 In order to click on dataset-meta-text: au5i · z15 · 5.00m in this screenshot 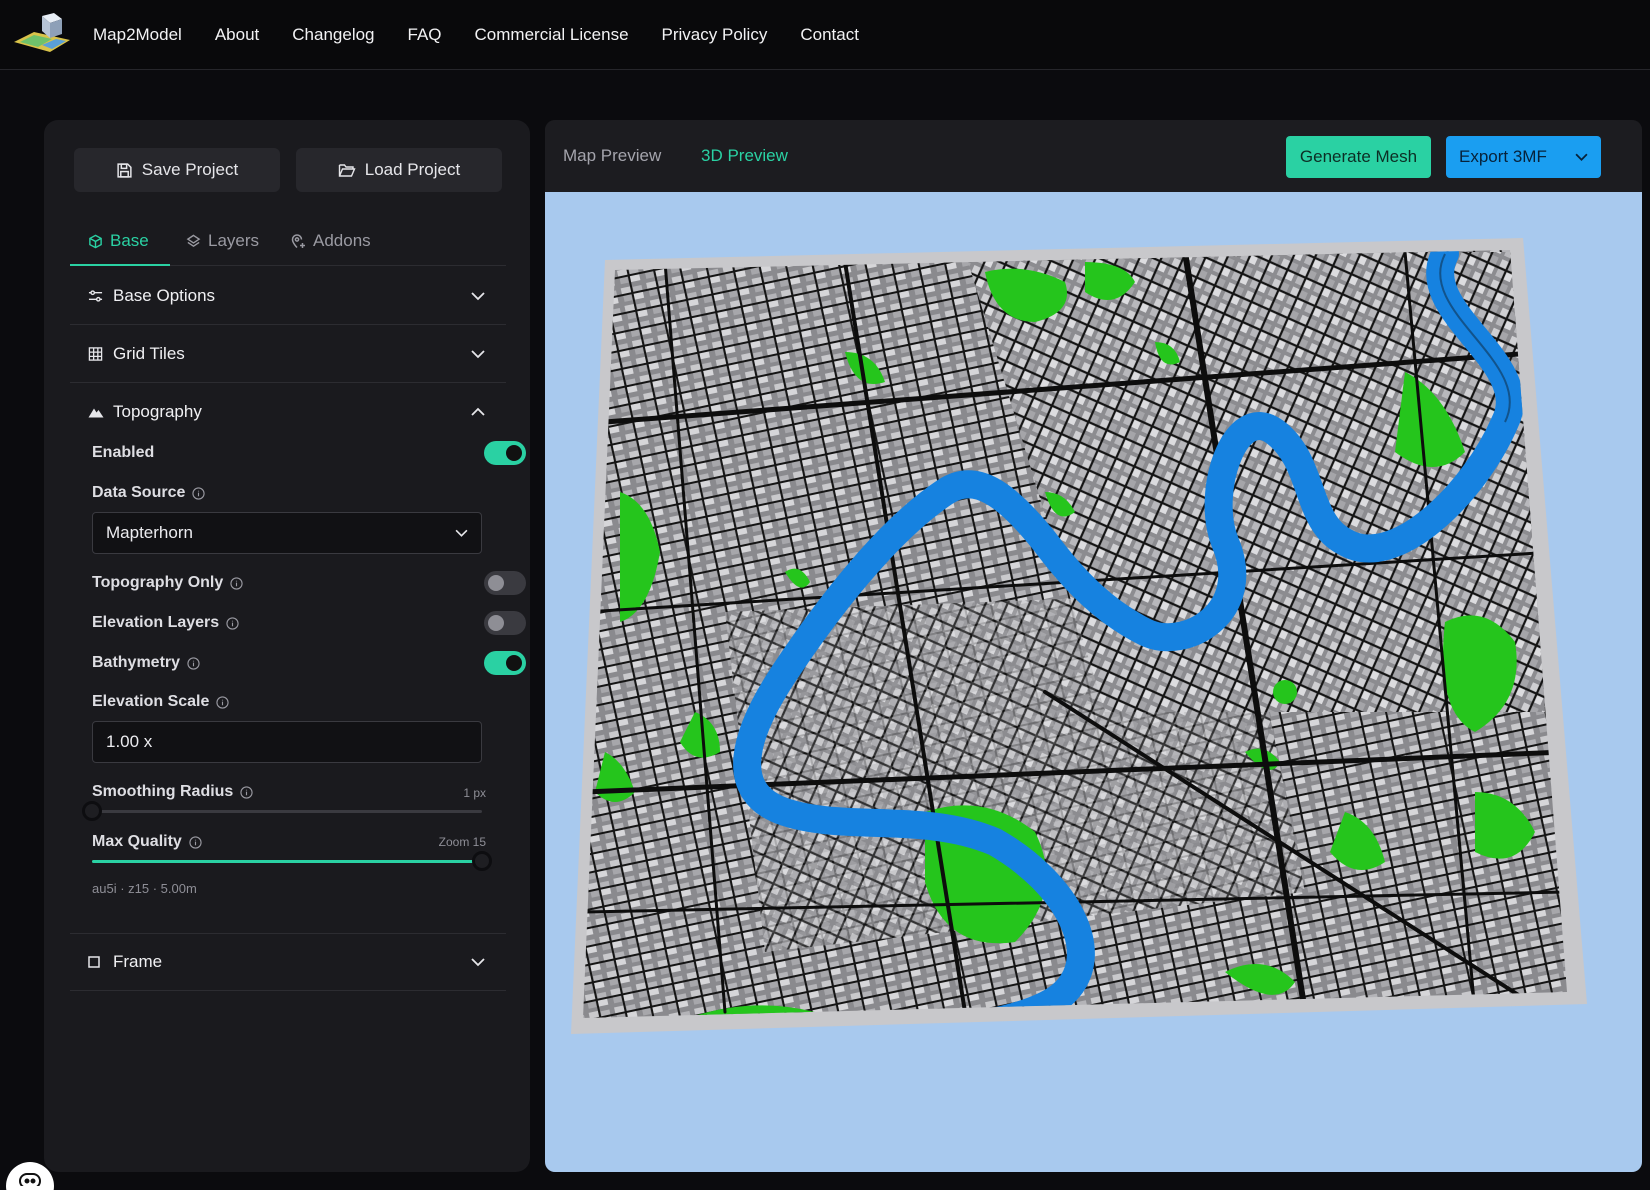, I will do `click(144, 888)`.